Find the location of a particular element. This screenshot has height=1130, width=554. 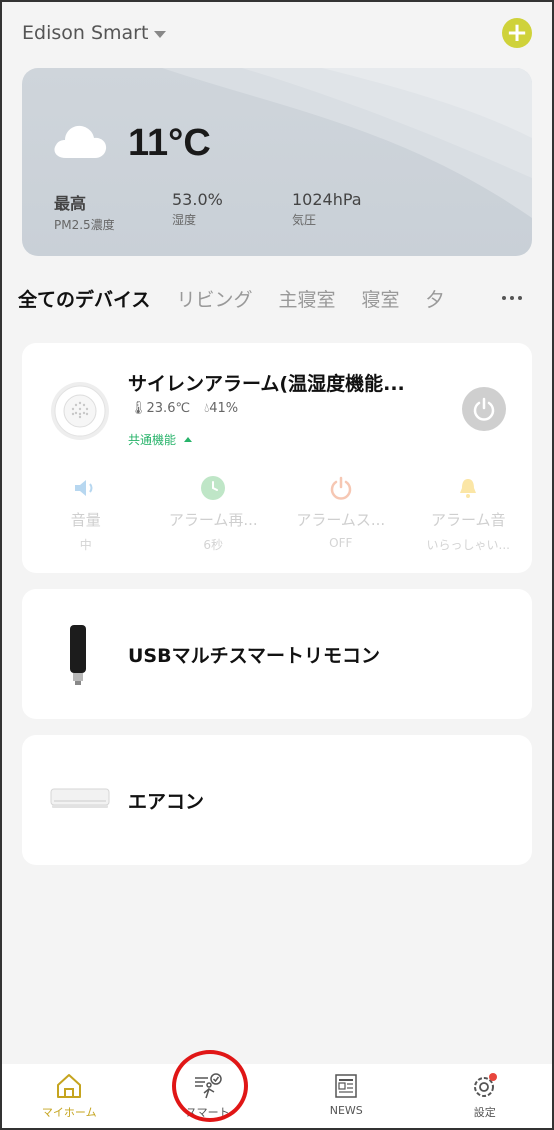

nav-settings: 設定 is located at coordinates (485, 1097).